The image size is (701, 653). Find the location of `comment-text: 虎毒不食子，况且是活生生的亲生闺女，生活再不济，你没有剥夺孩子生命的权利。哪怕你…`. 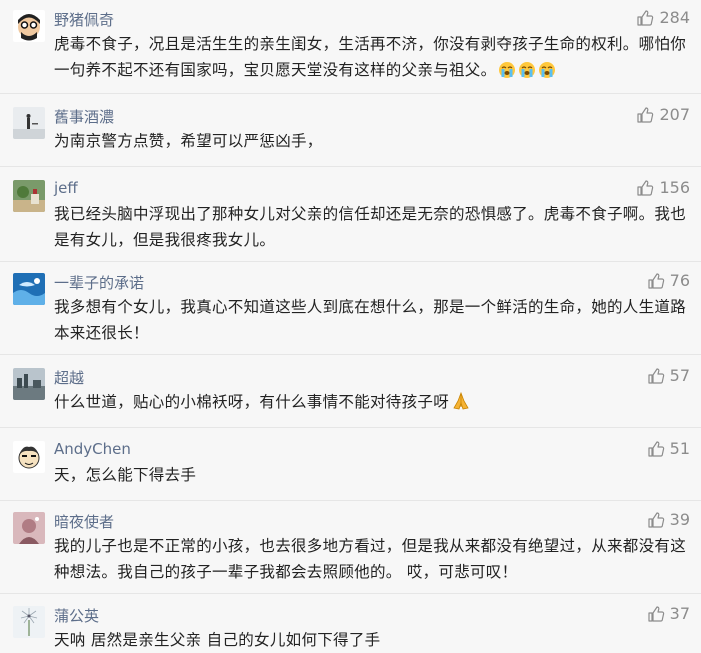

comment-text: 虎毒不食子，况且是活生生的亲生闺女，生活再不济，你没有剥夺孩子生命的权利。哪怕你… is located at coordinates (374, 59).